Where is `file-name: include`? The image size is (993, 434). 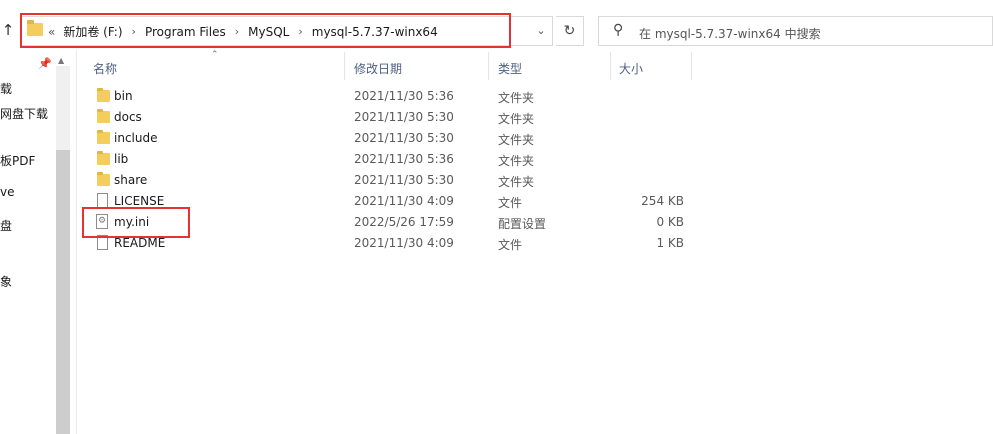
file-name: include is located at coordinates (136, 138).